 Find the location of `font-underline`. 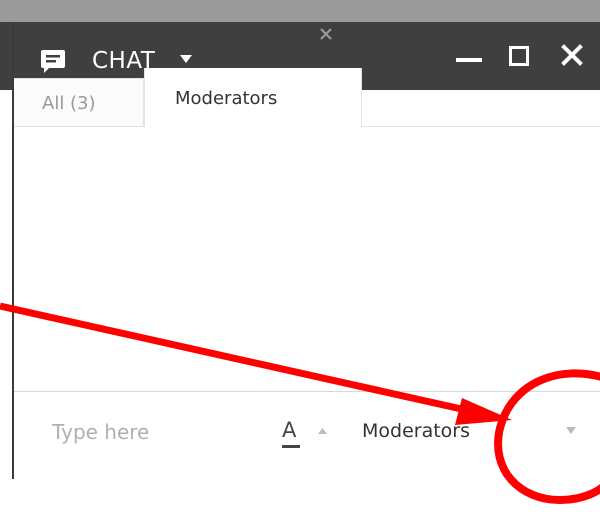

font-underline is located at coordinates (291, 446).